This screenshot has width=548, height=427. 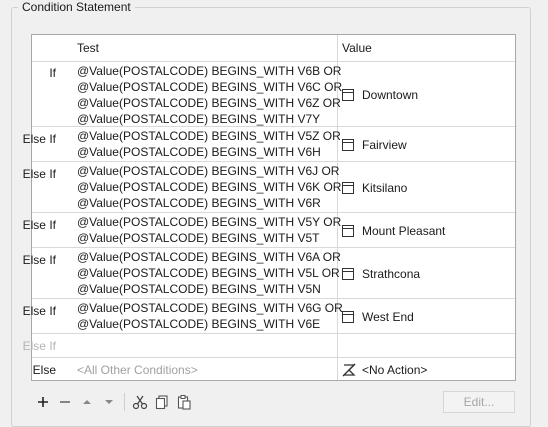 I want to click on else-row: <All Other Conditions> <No Action>, so click(x=273, y=369).